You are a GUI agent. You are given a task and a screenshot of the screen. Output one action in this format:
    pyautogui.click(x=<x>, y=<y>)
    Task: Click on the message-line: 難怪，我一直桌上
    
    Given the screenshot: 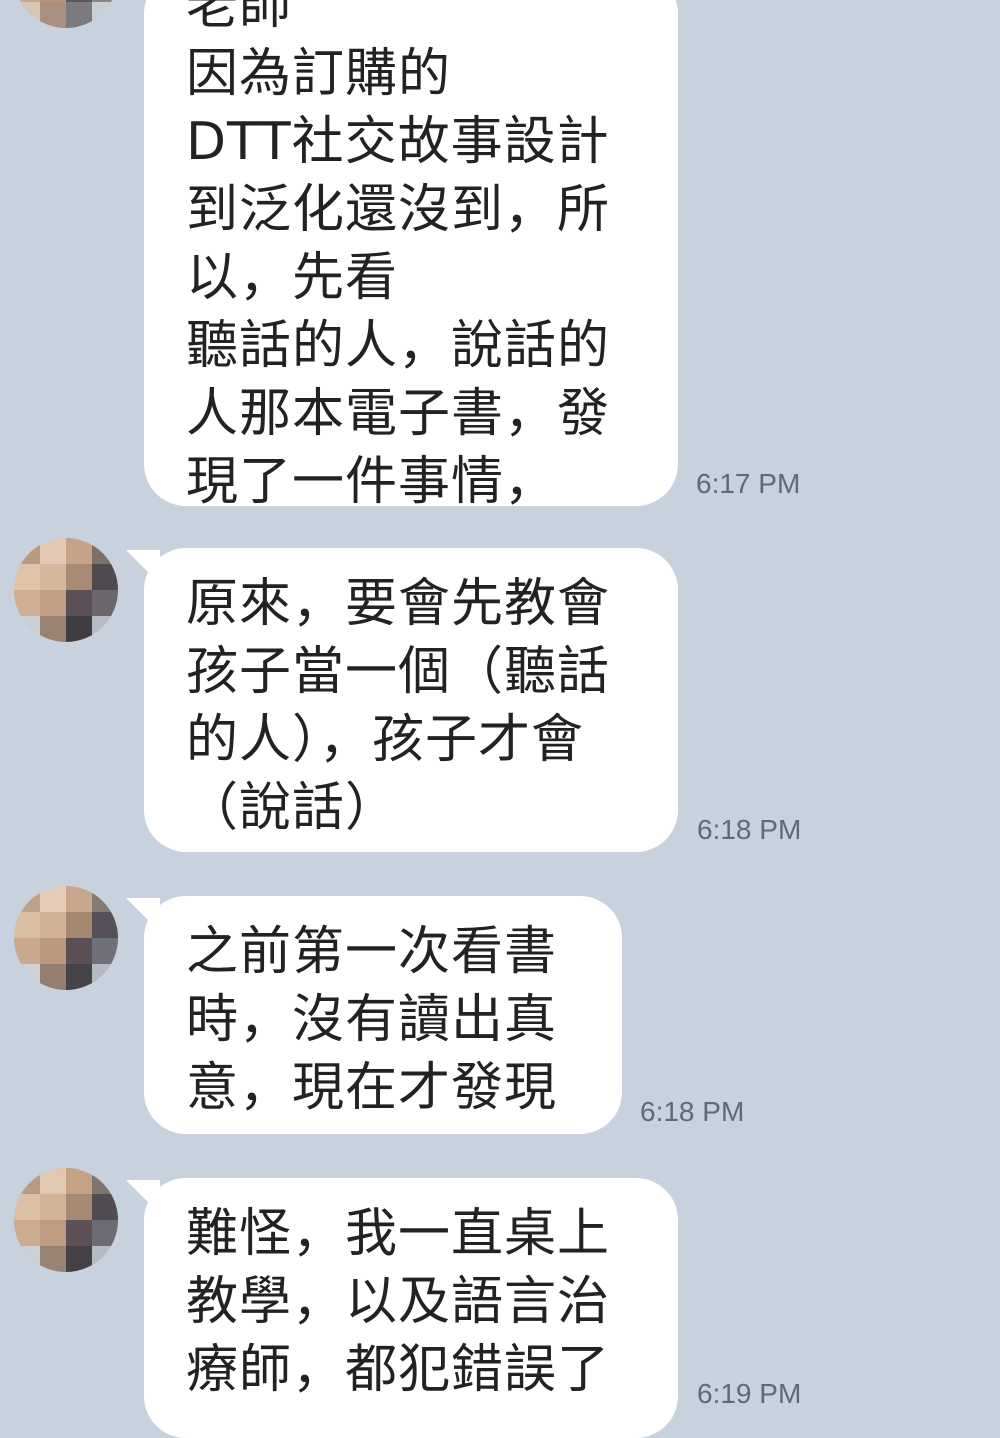 What is the action you would take?
    pyautogui.click(x=398, y=1234)
    